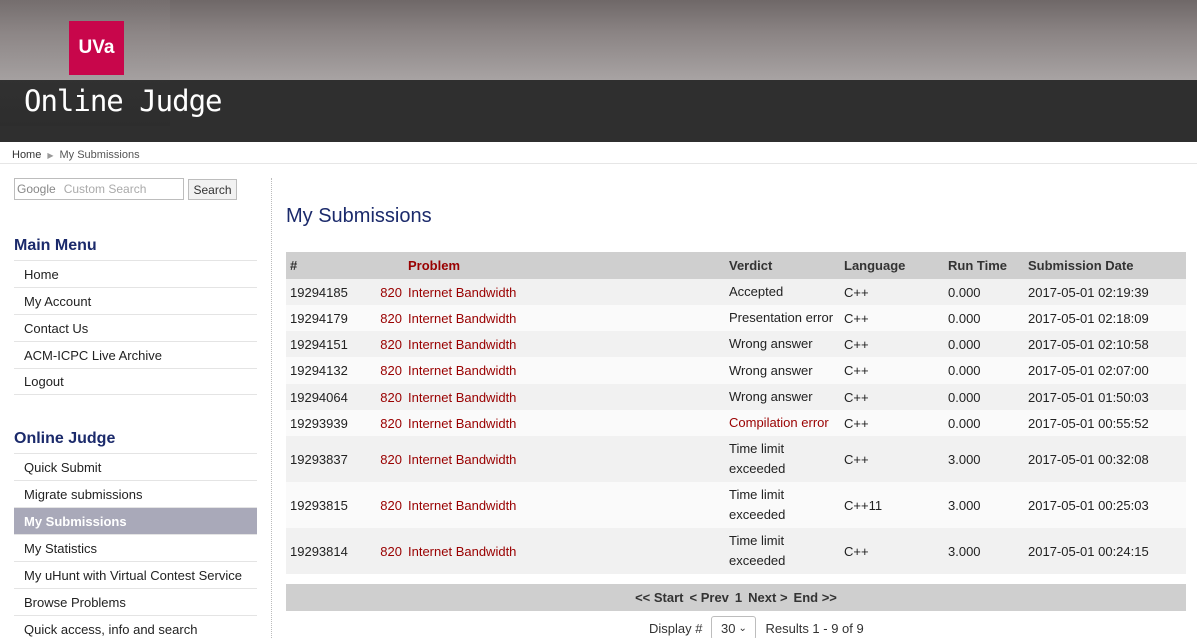 This screenshot has width=1197, height=638. What do you see at coordinates (123, 101) in the screenshot?
I see `site-title: Online Judge` at bounding box center [123, 101].